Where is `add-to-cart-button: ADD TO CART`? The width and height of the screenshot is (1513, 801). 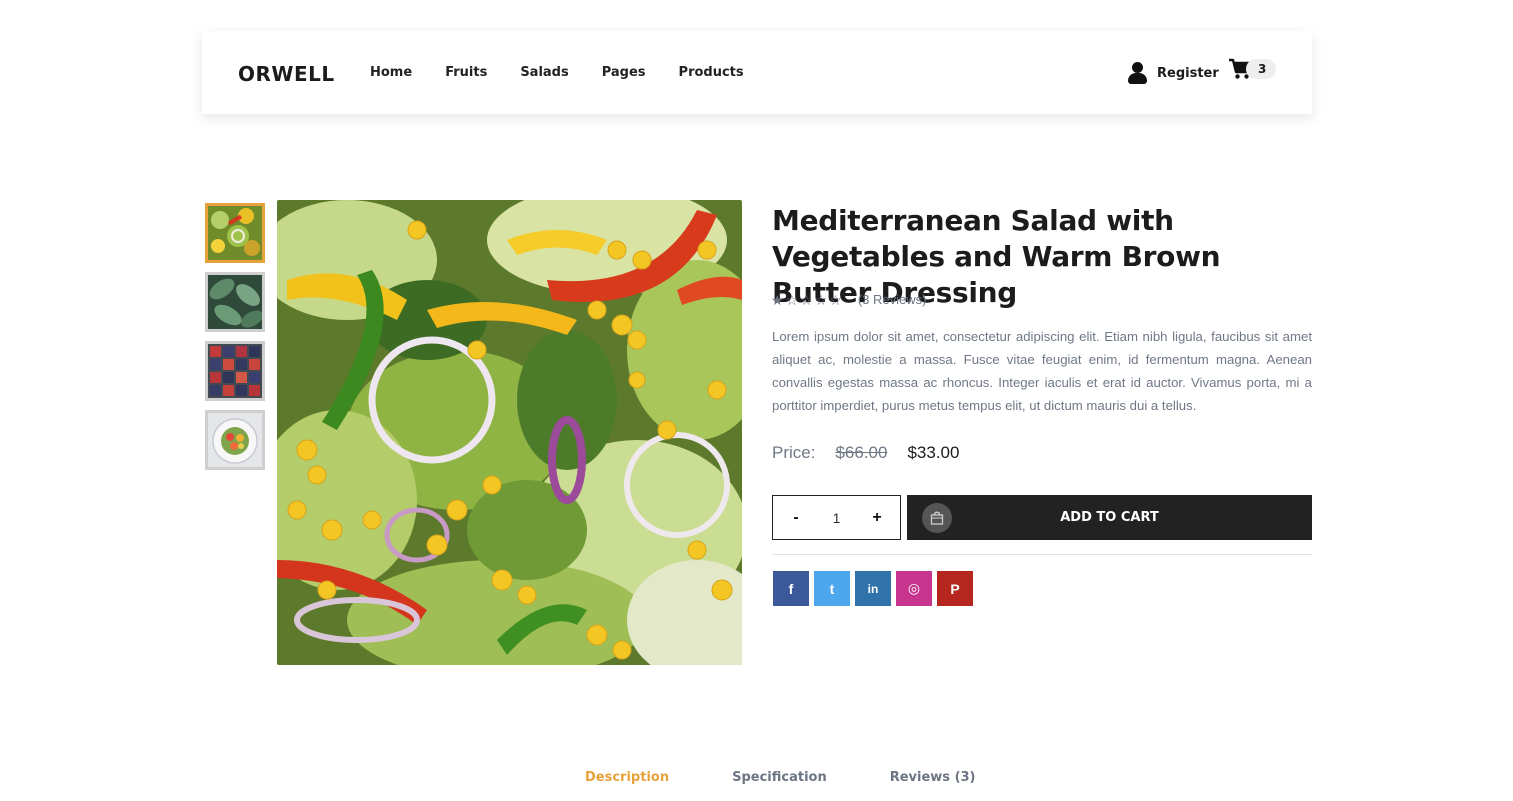 add-to-cart-button: ADD TO CART is located at coordinates (1109, 517).